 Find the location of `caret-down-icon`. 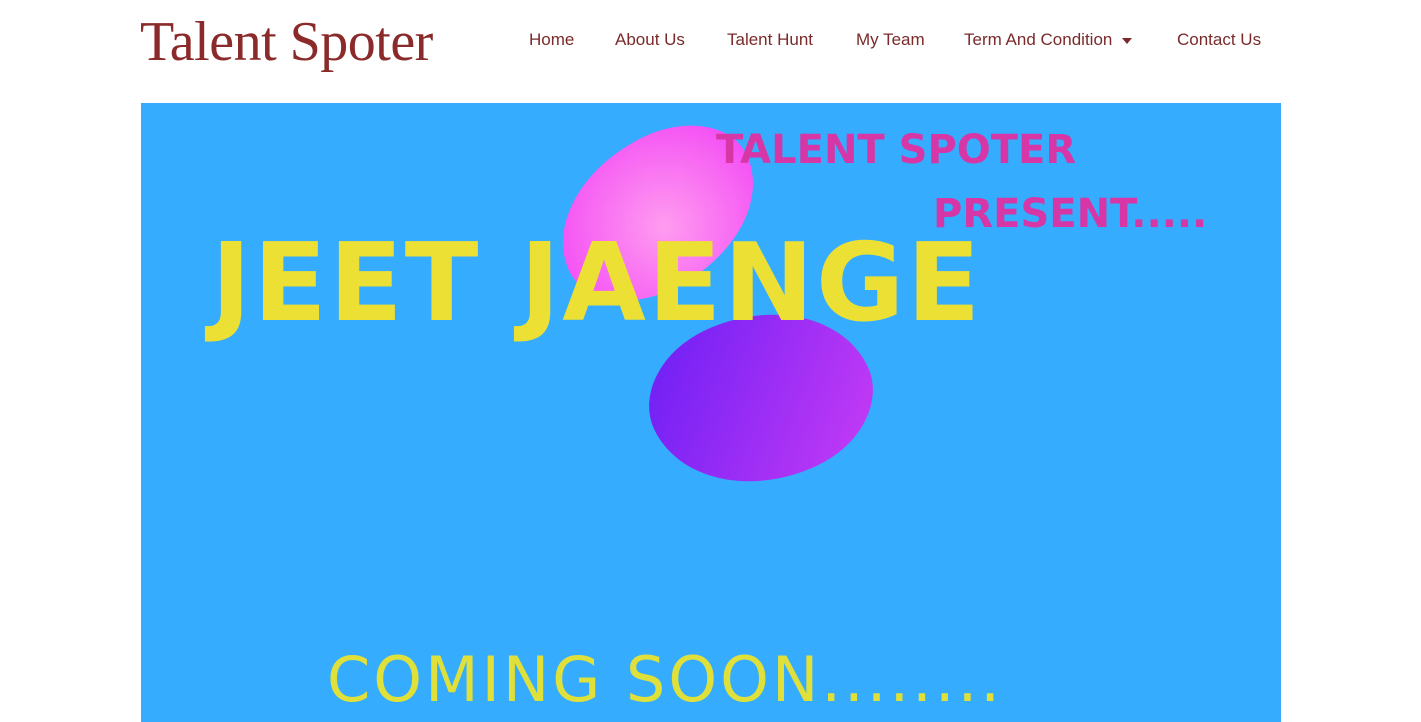

caret-down-icon is located at coordinates (1127, 40).